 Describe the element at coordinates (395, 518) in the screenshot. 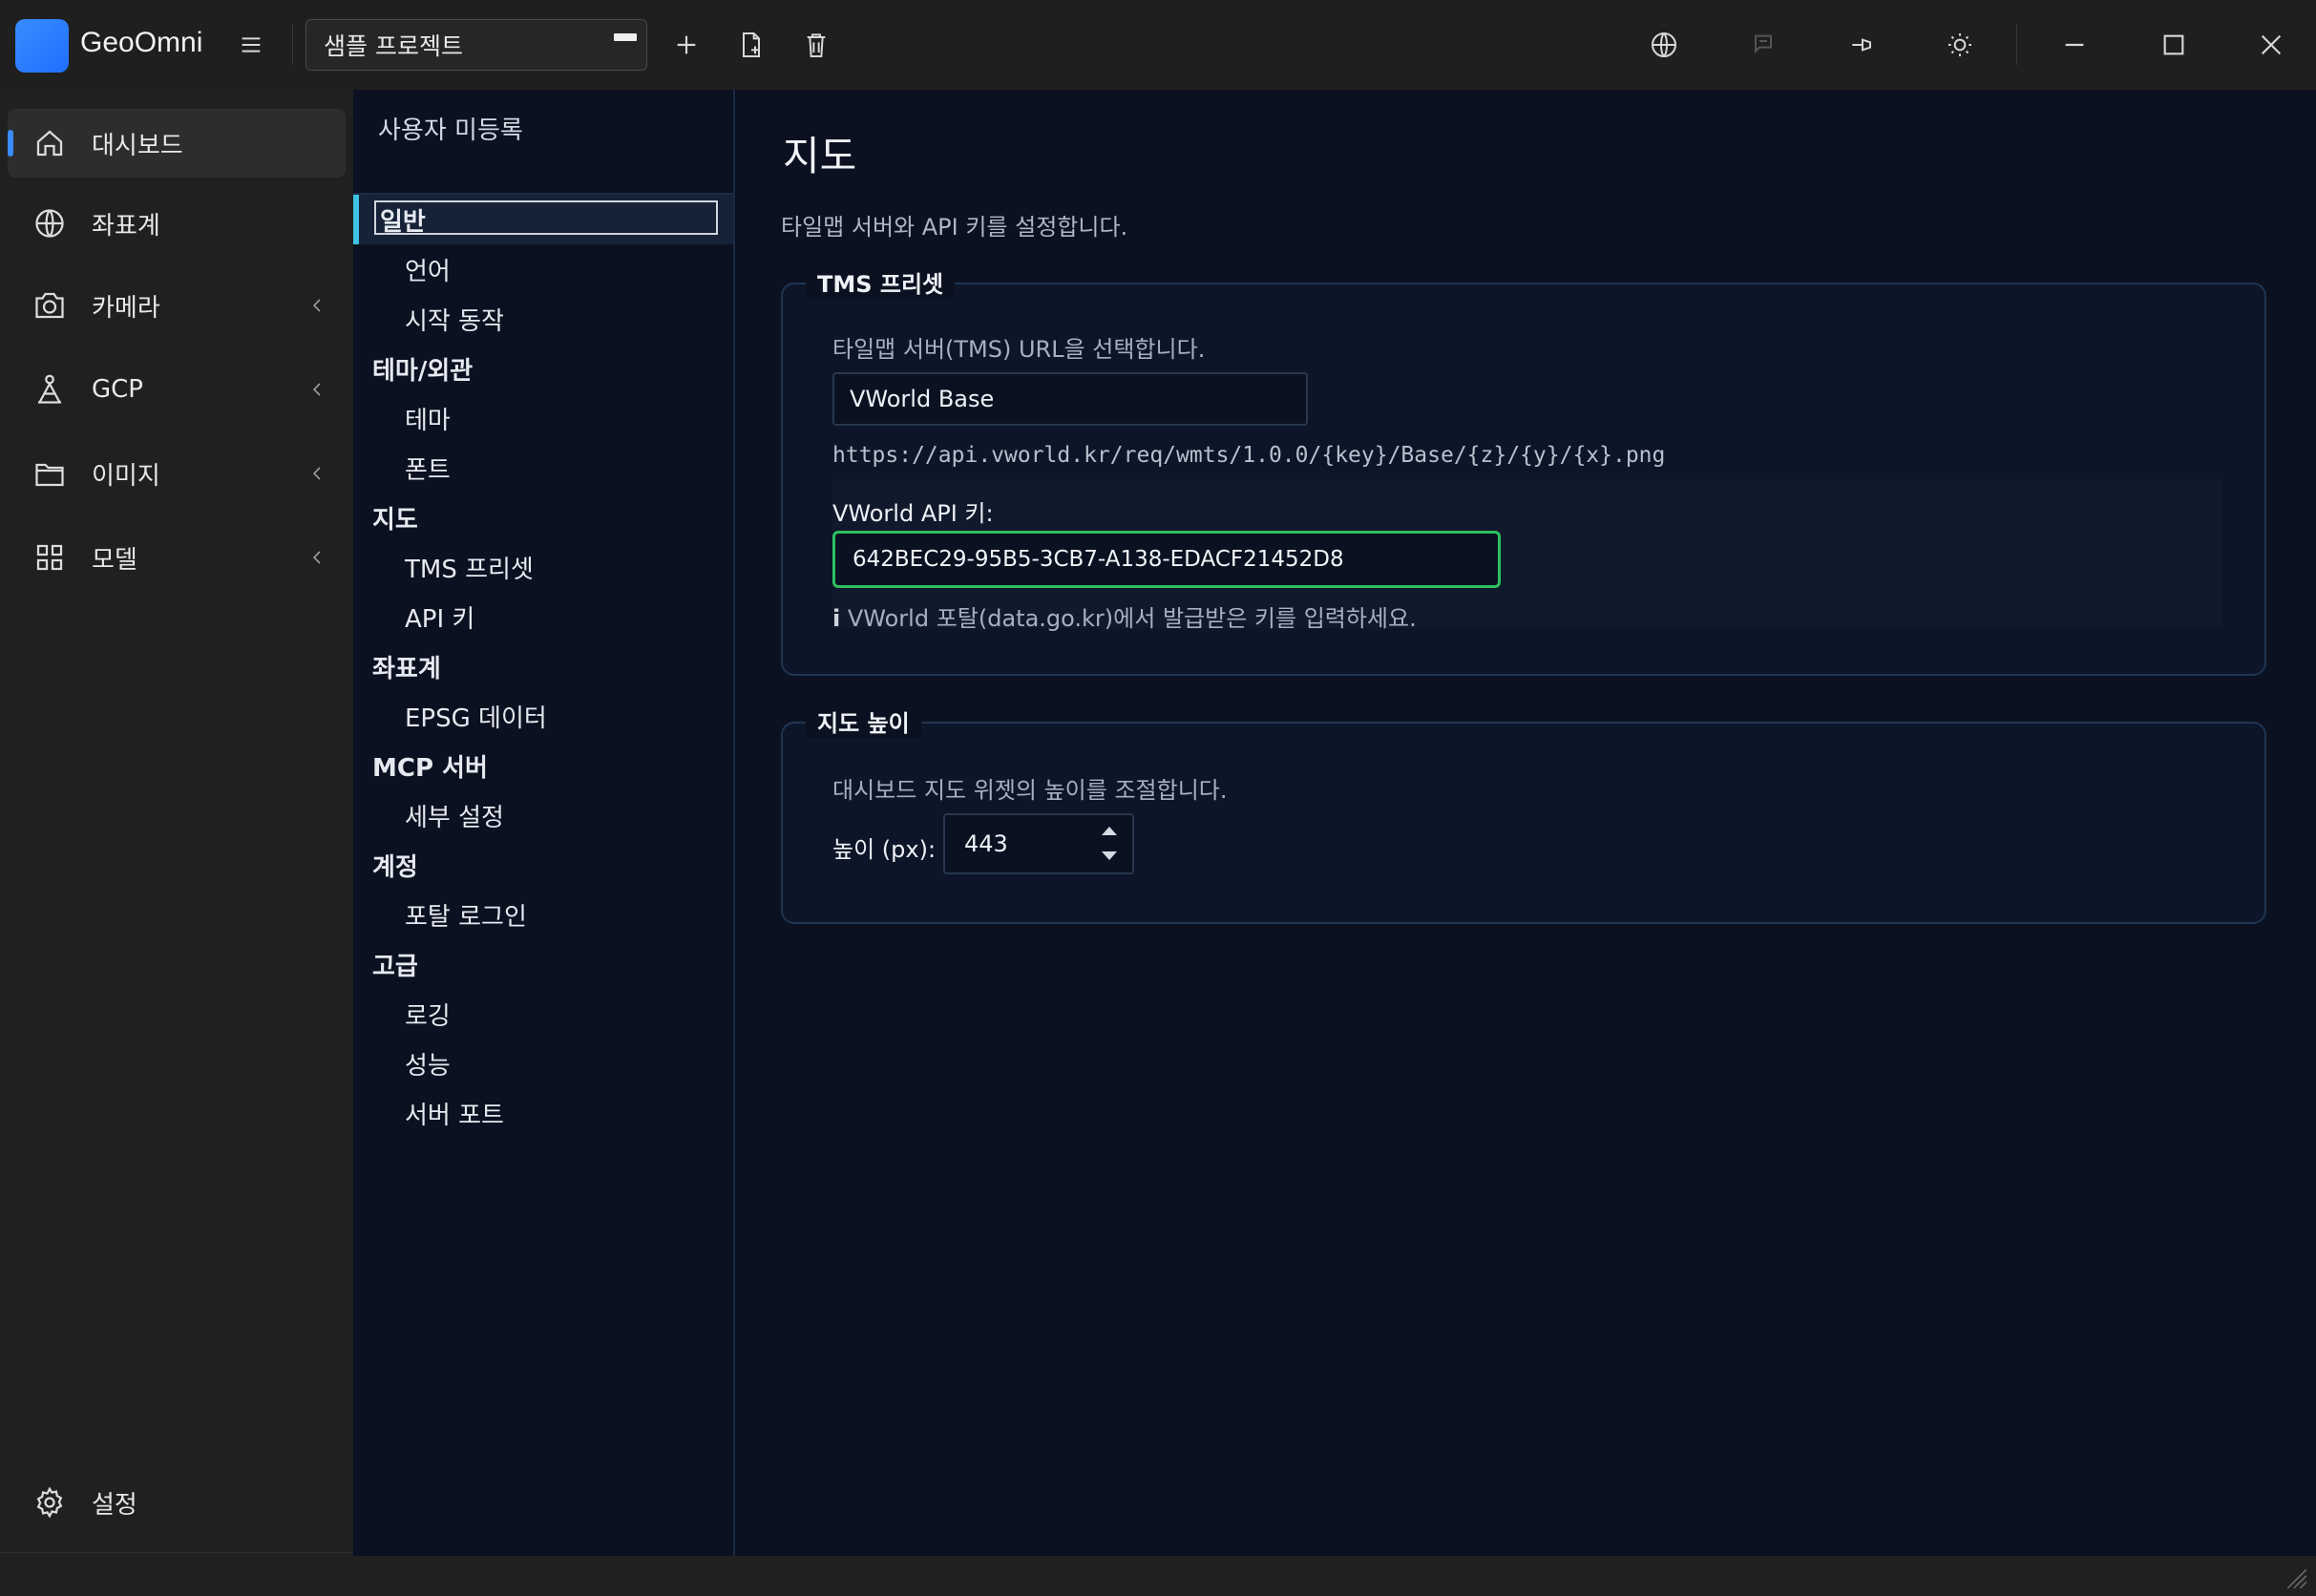

I see `tree-group-map: 지도` at that location.